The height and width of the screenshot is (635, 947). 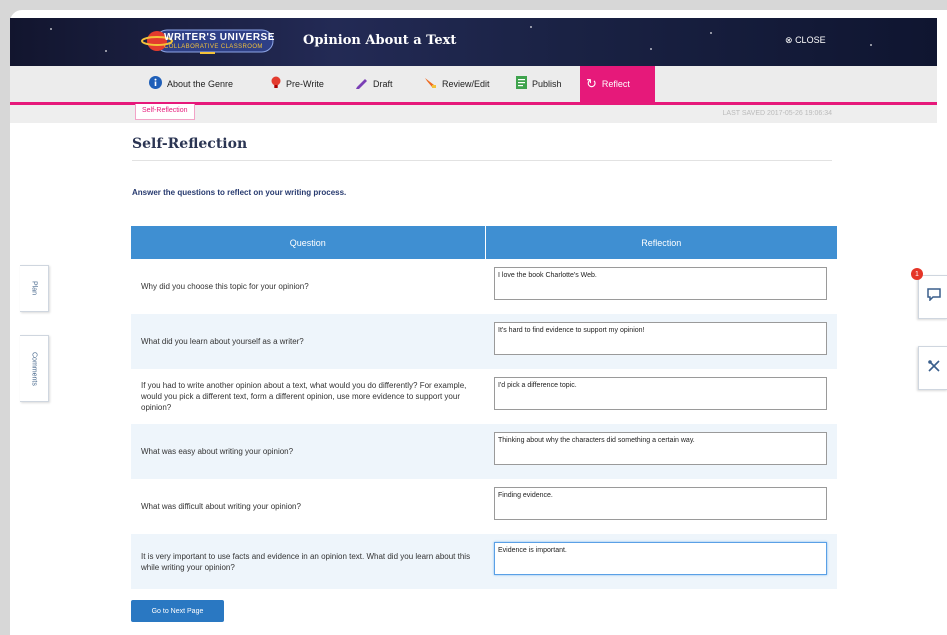 I want to click on comments-tab-label: Comments, so click(x=34, y=368).